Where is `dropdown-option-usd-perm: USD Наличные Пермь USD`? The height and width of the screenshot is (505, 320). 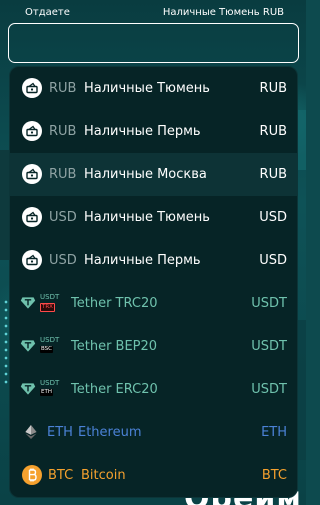 dropdown-option-usd-perm: USD Наличные Пермь USD is located at coordinates (153, 260).